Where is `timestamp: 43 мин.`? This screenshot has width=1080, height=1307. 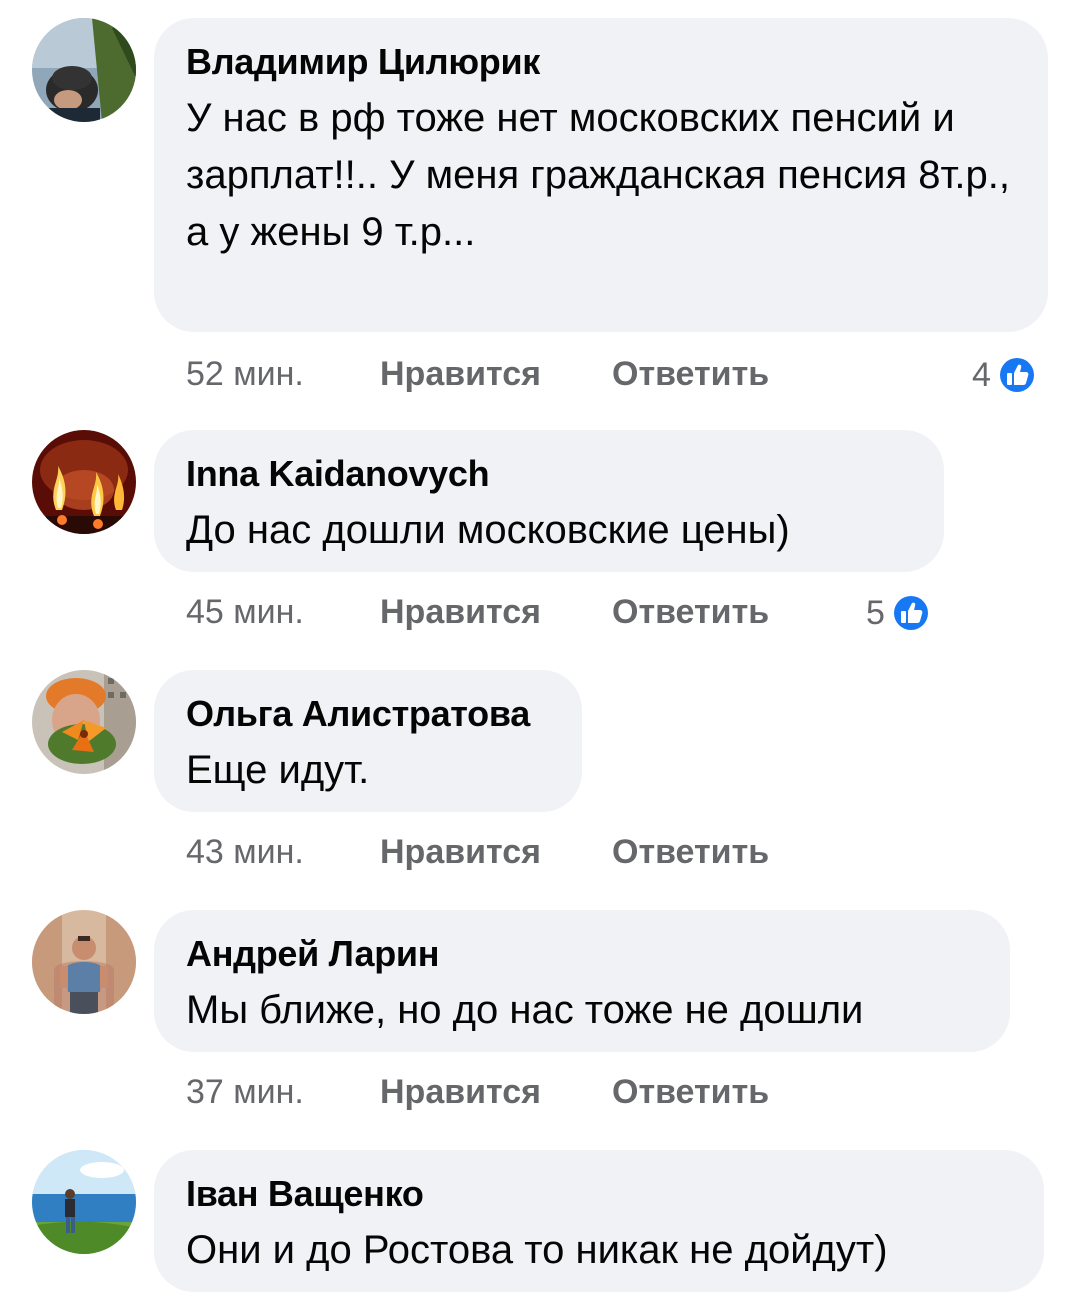 timestamp: 43 мин. is located at coordinates (245, 852).